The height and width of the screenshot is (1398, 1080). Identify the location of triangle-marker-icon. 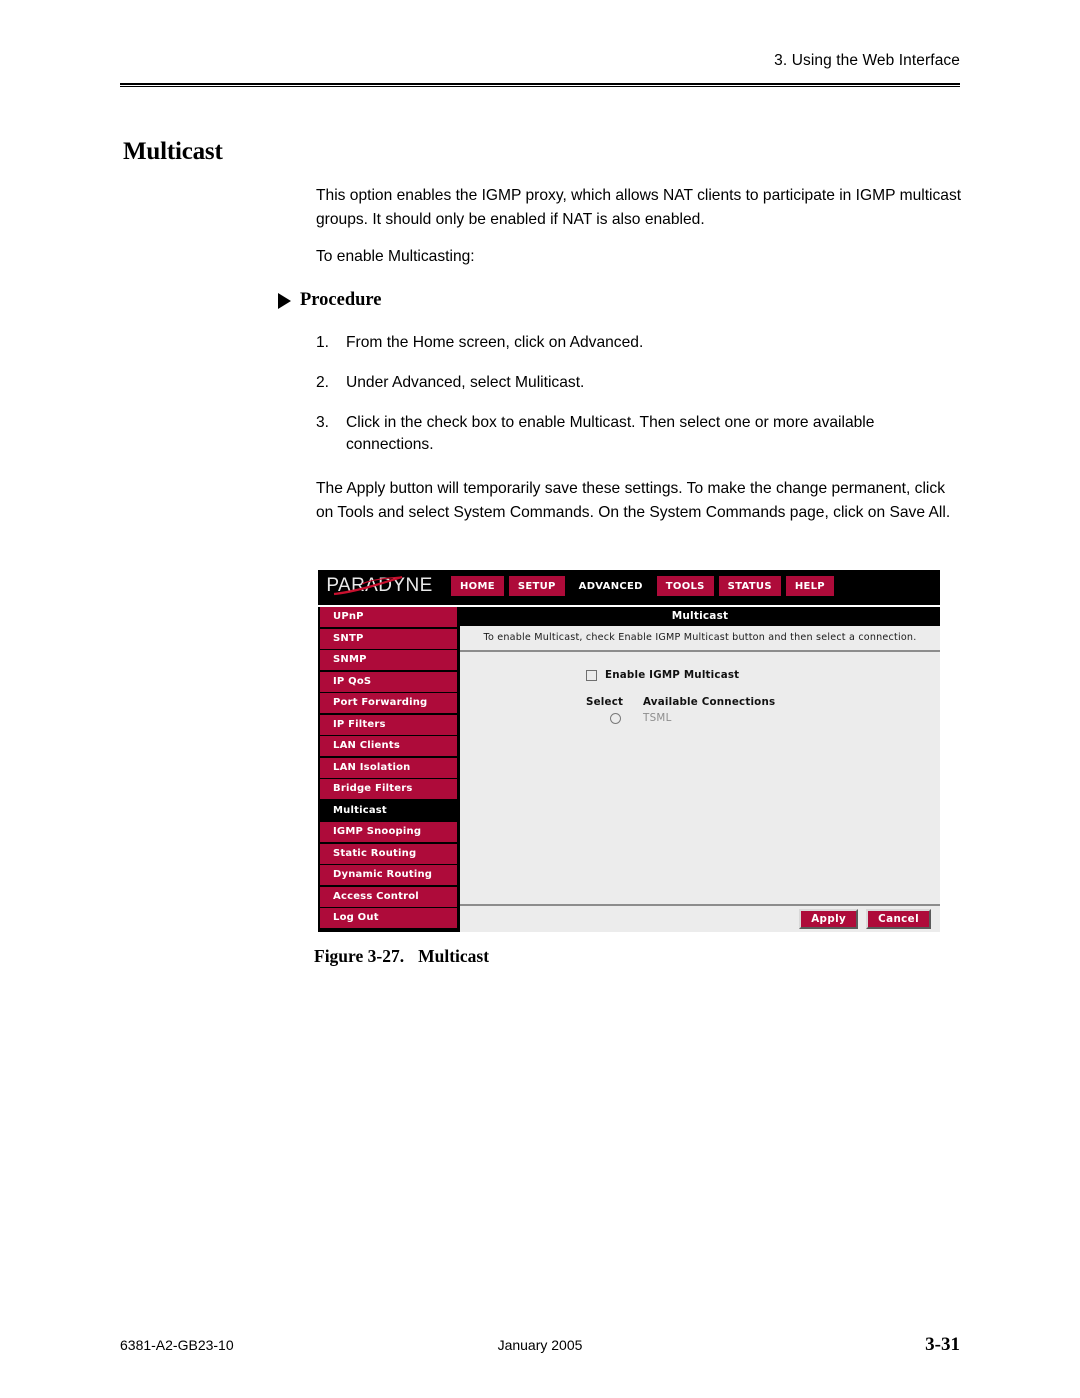
(284, 300).